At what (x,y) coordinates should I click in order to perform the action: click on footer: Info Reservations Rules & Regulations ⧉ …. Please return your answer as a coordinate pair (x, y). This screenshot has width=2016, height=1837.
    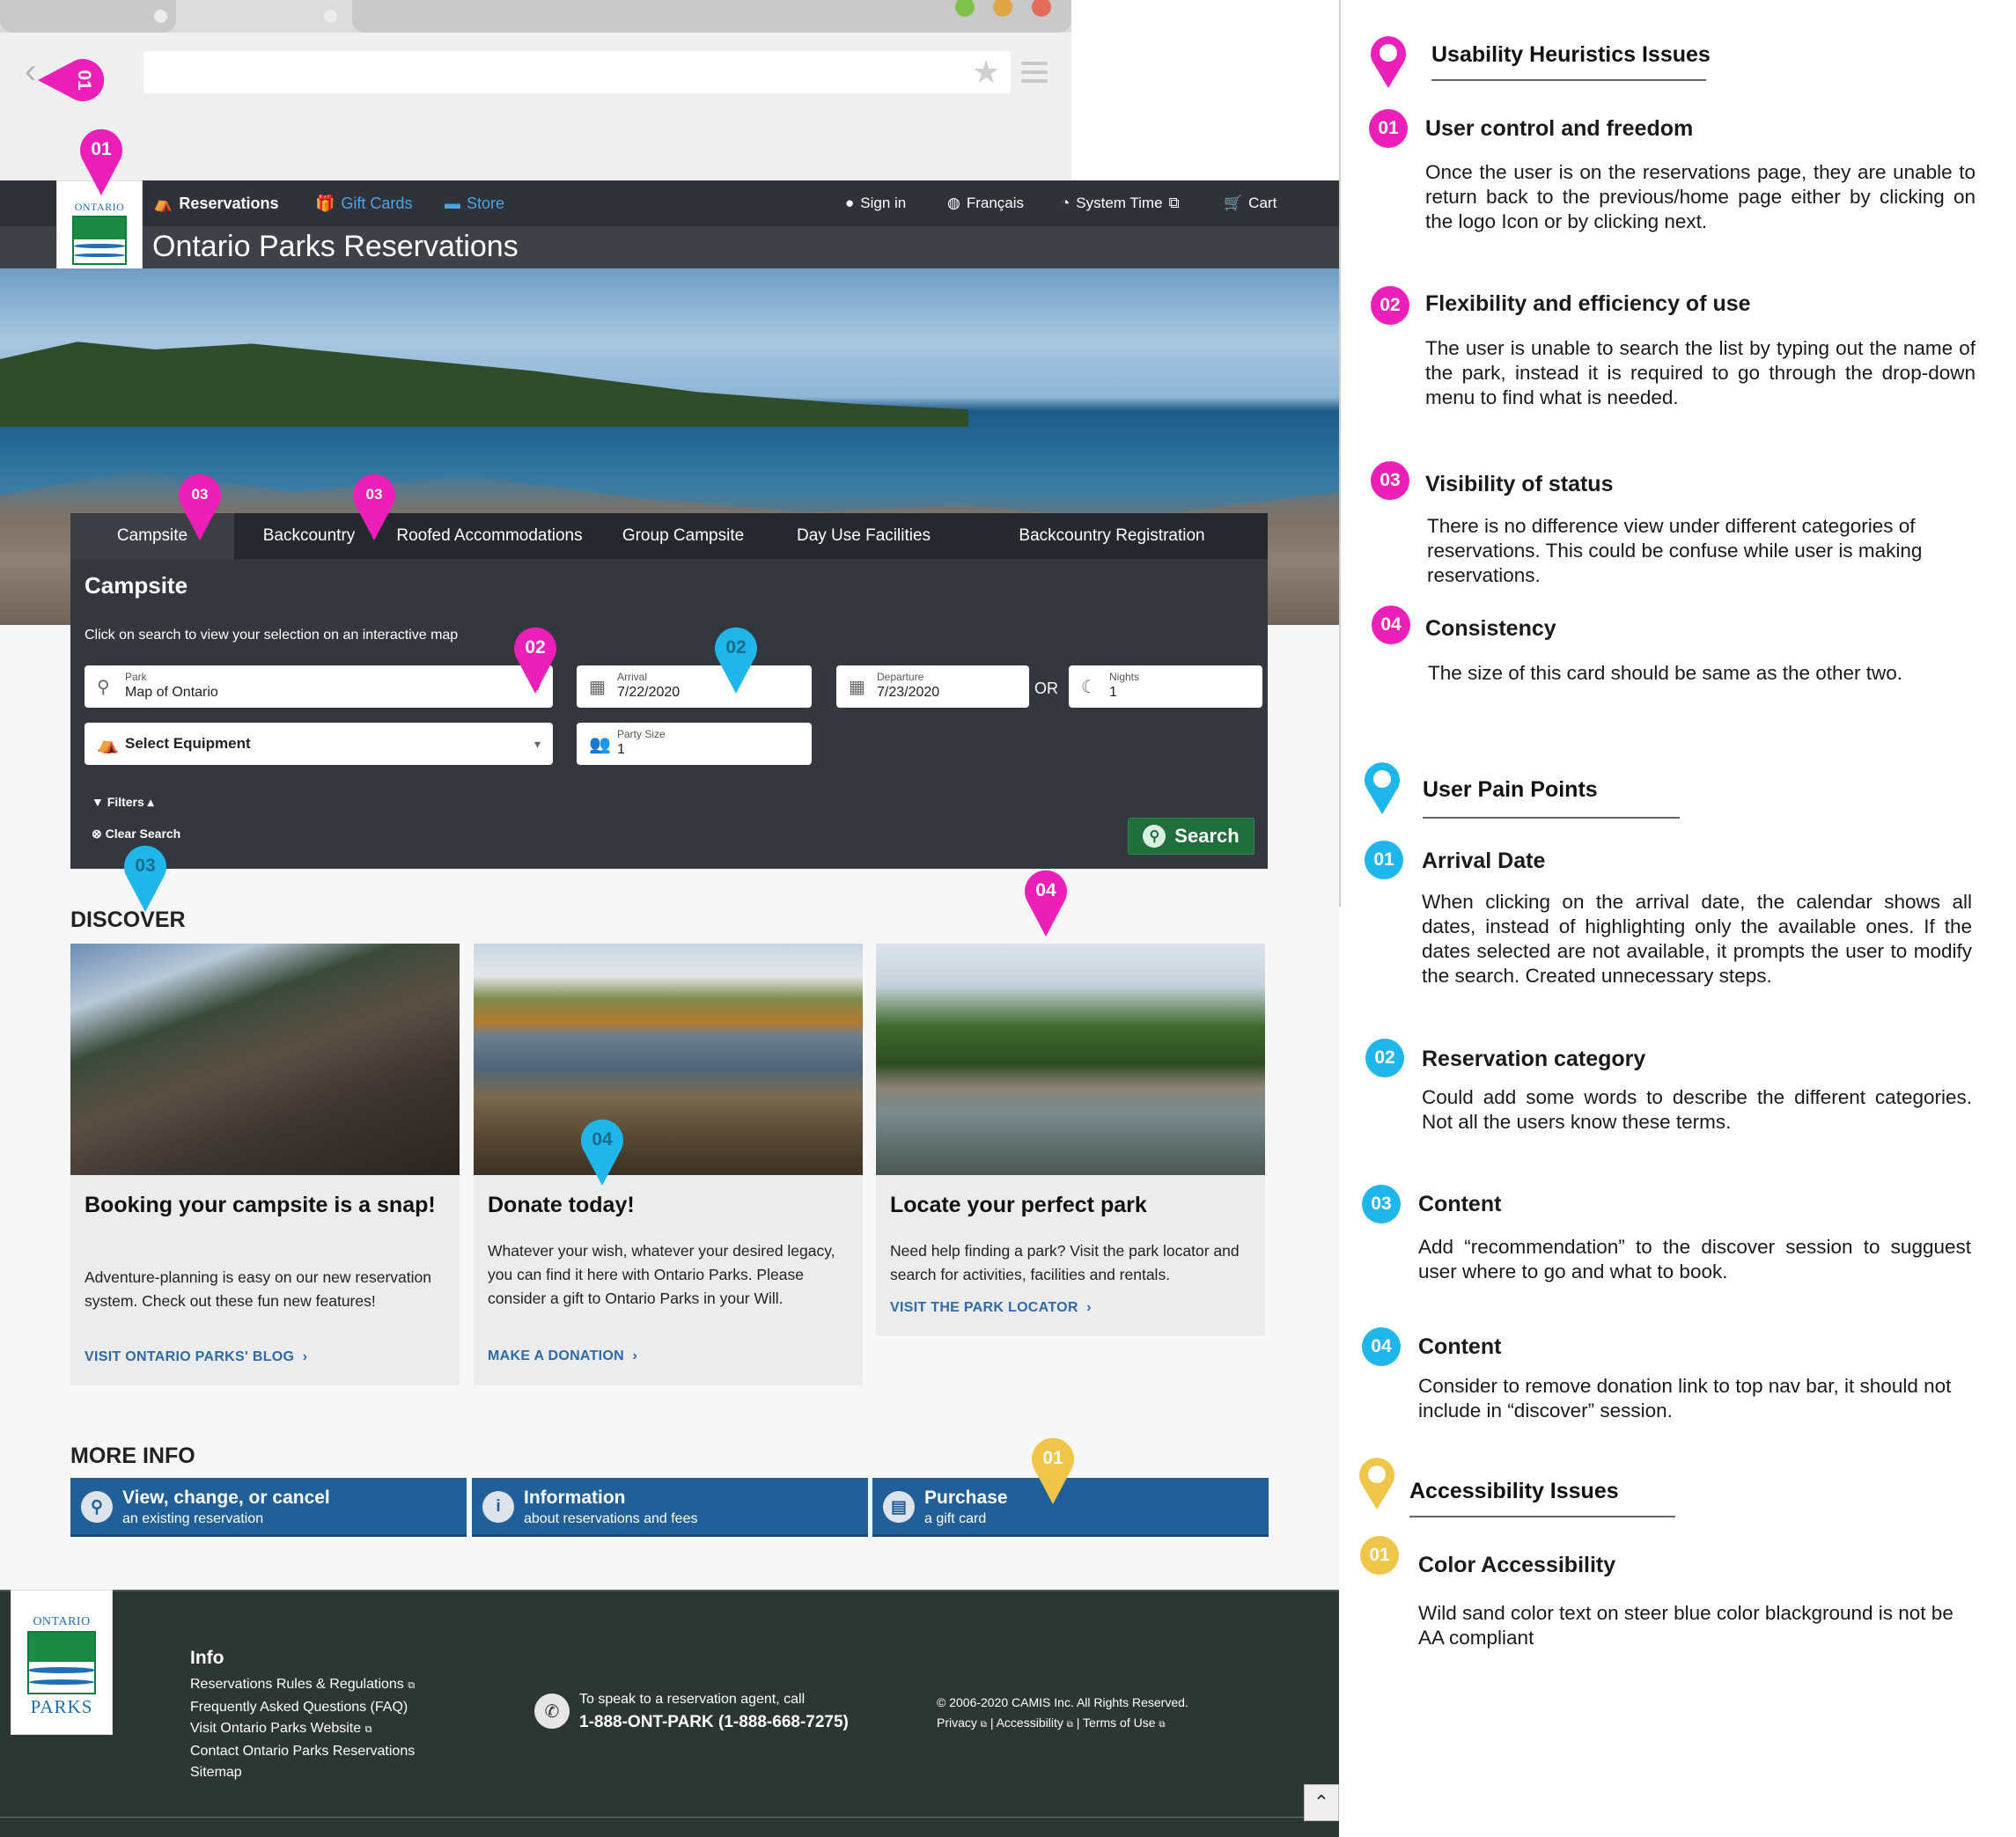
    Looking at the image, I should click on (669, 1714).